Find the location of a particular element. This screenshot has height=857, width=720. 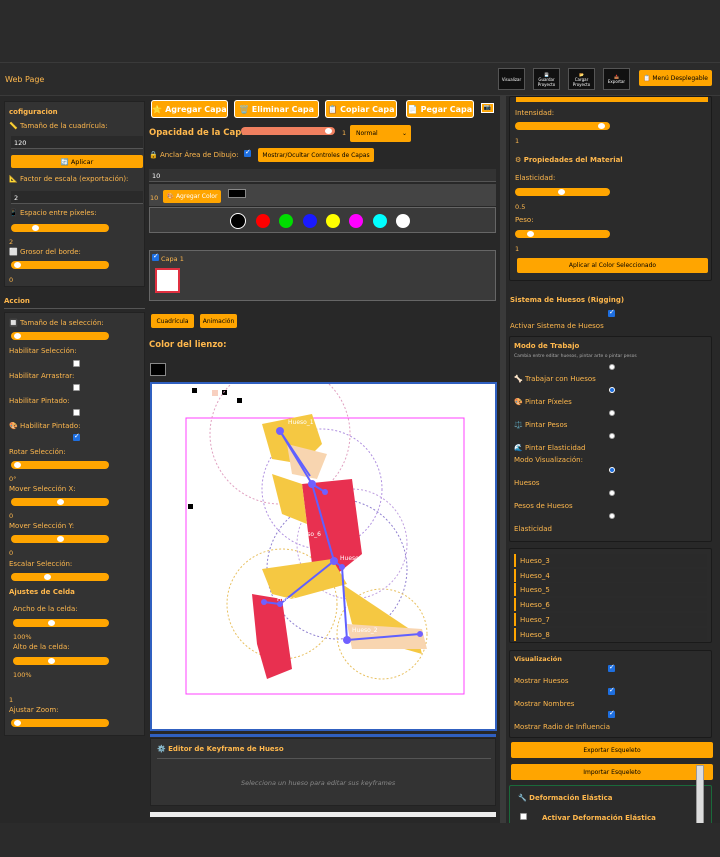

cell-width-slider is located at coordinates (61, 623).